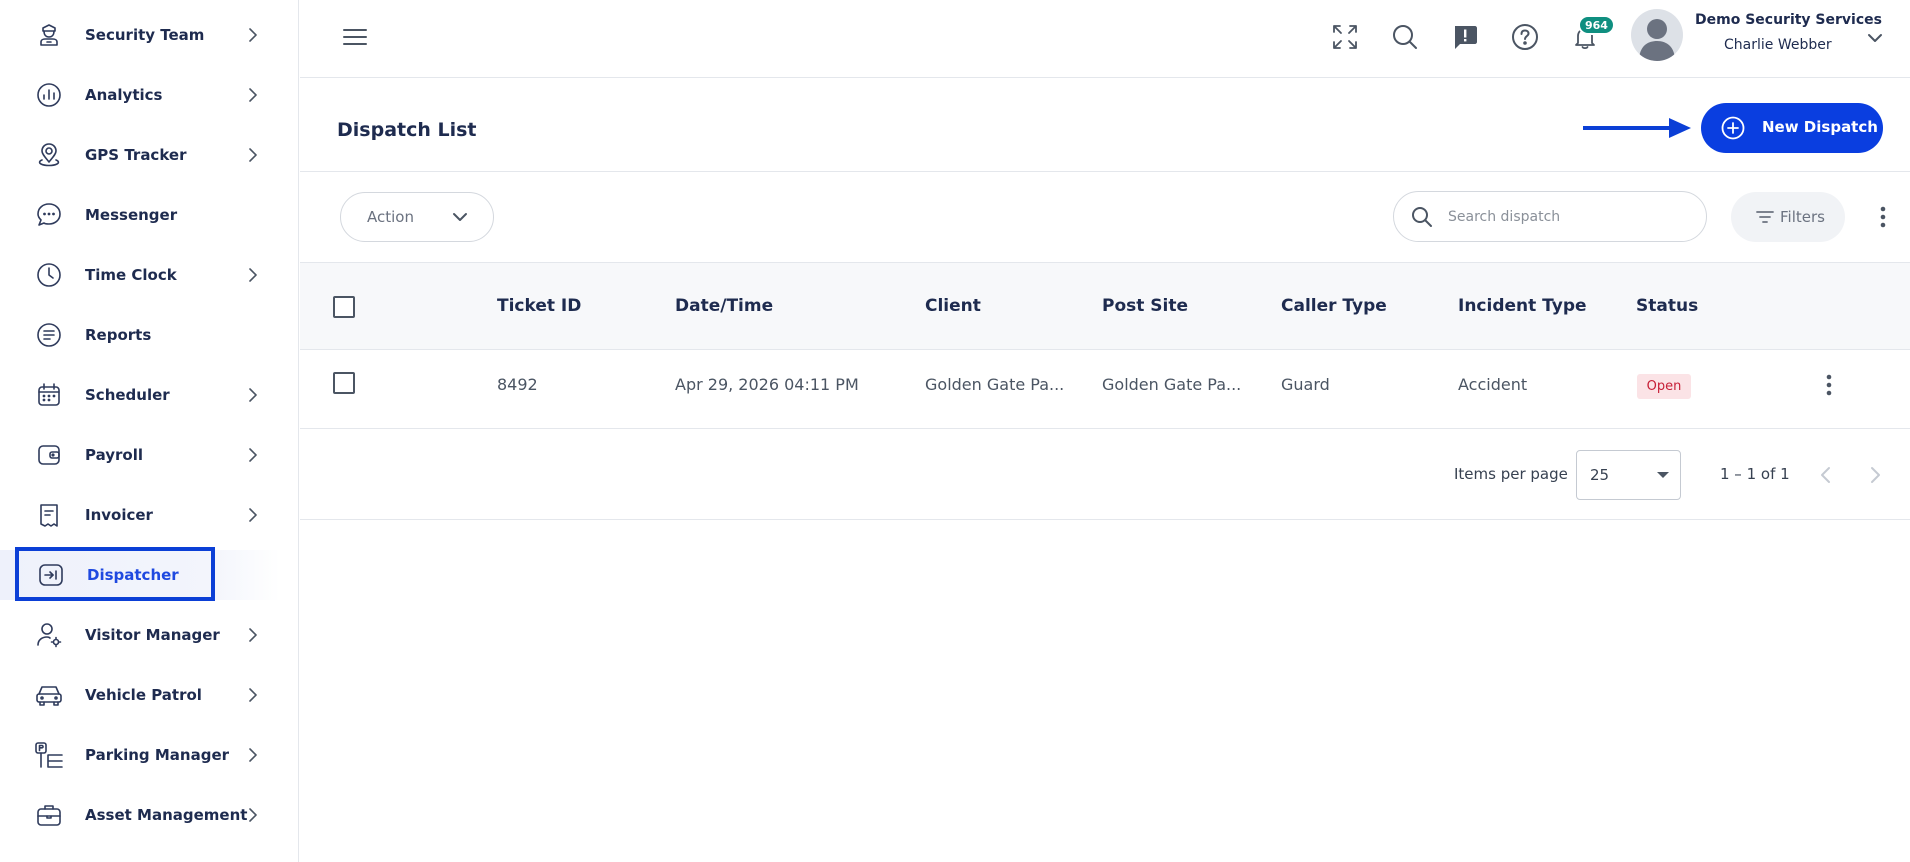 This screenshot has height=862, width=1910. I want to click on sidebar-item-scheduler: Scheduler, so click(140, 395).